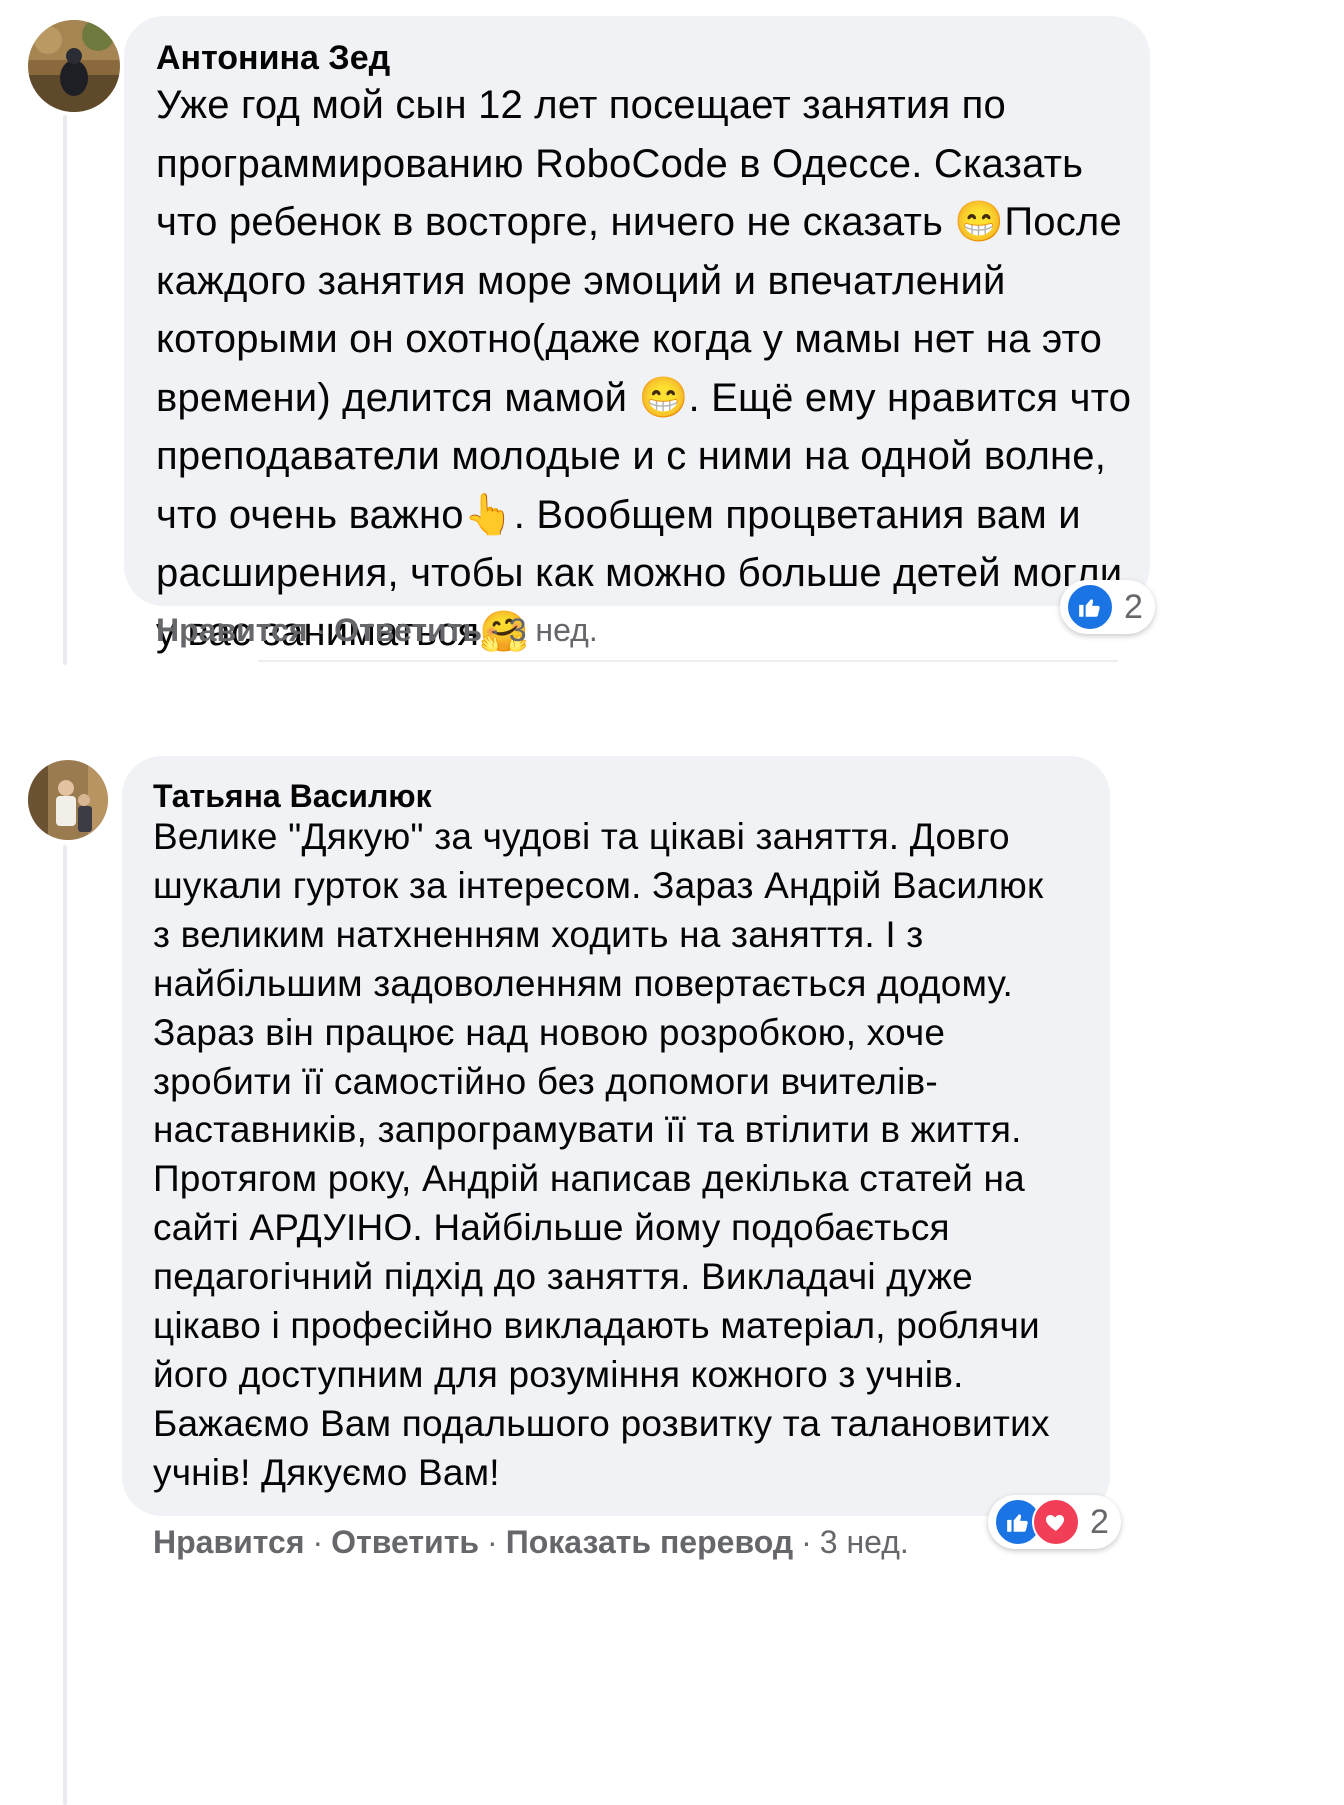  I want to click on comment-author: Татьяна Василюк, so click(292, 796).